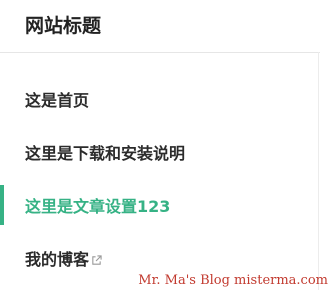  Describe the element at coordinates (318, 171) in the screenshot. I see `sidebar-right-border` at that location.